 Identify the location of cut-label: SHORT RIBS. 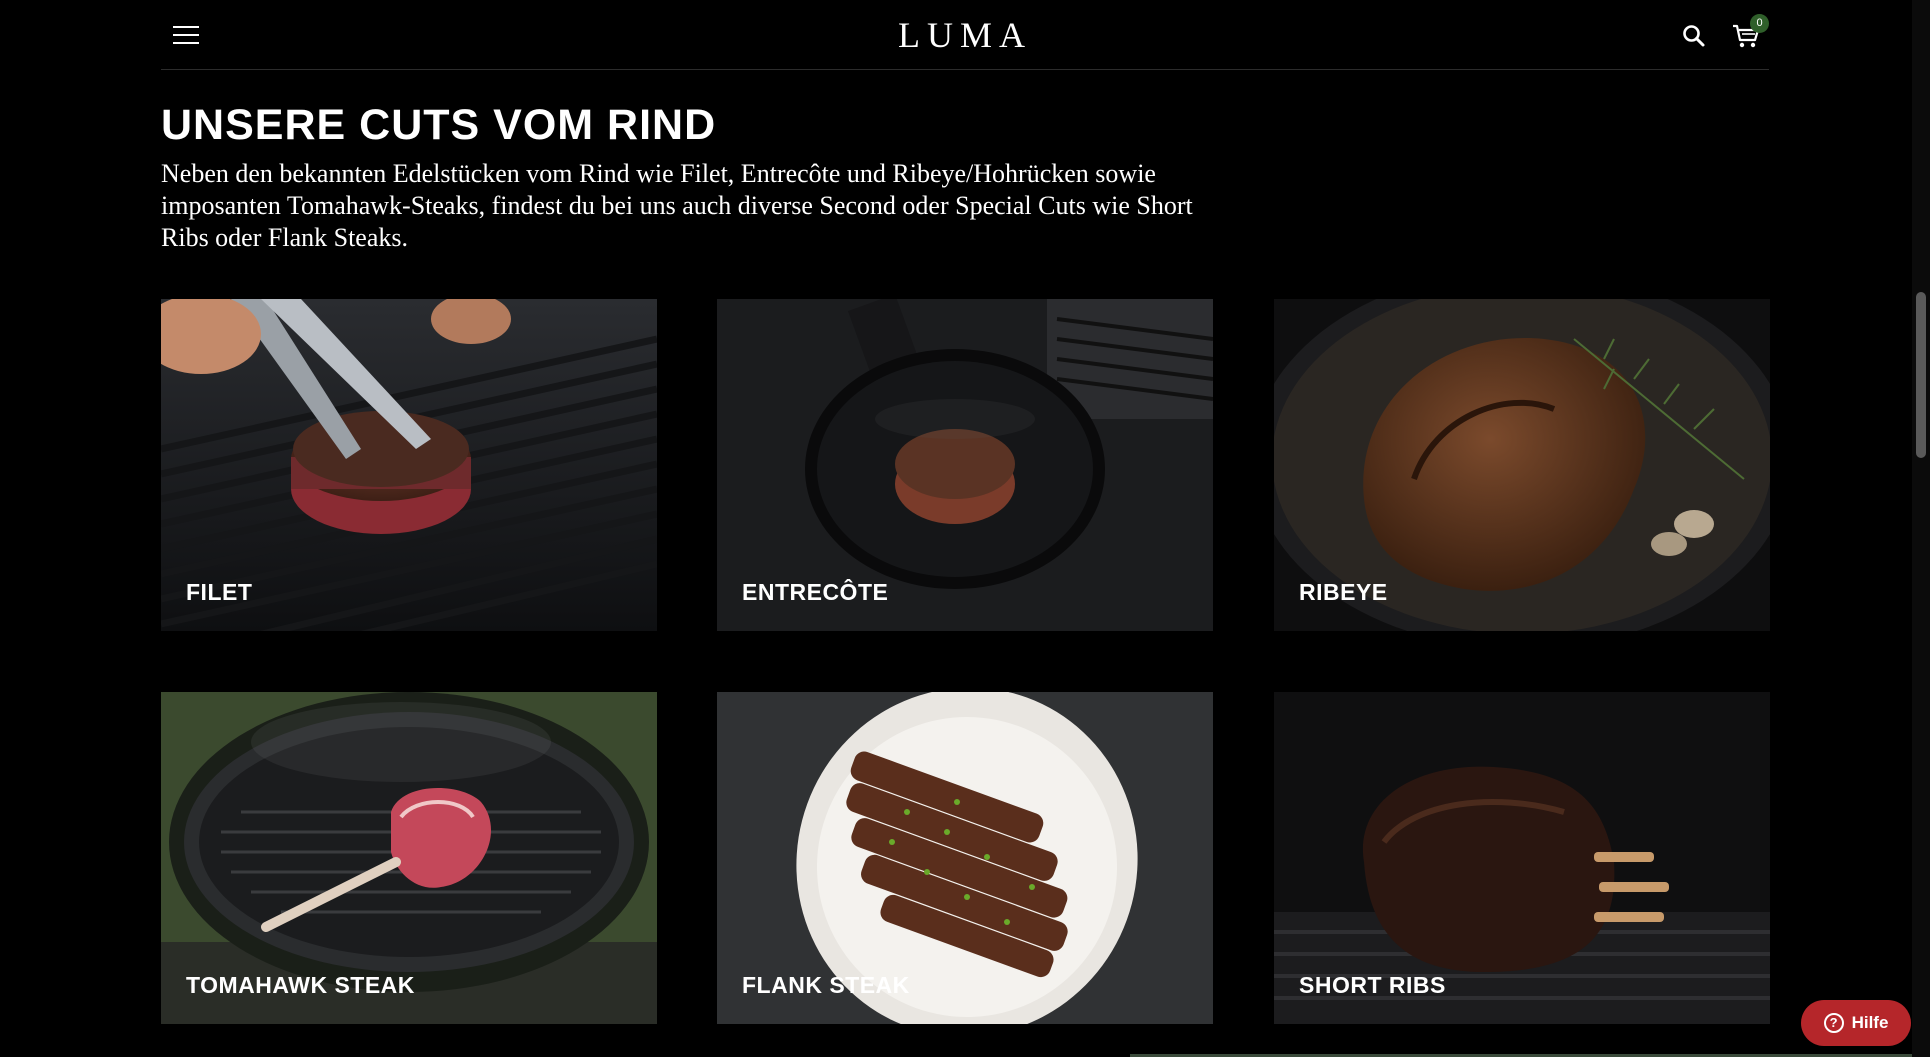
(1372, 985).